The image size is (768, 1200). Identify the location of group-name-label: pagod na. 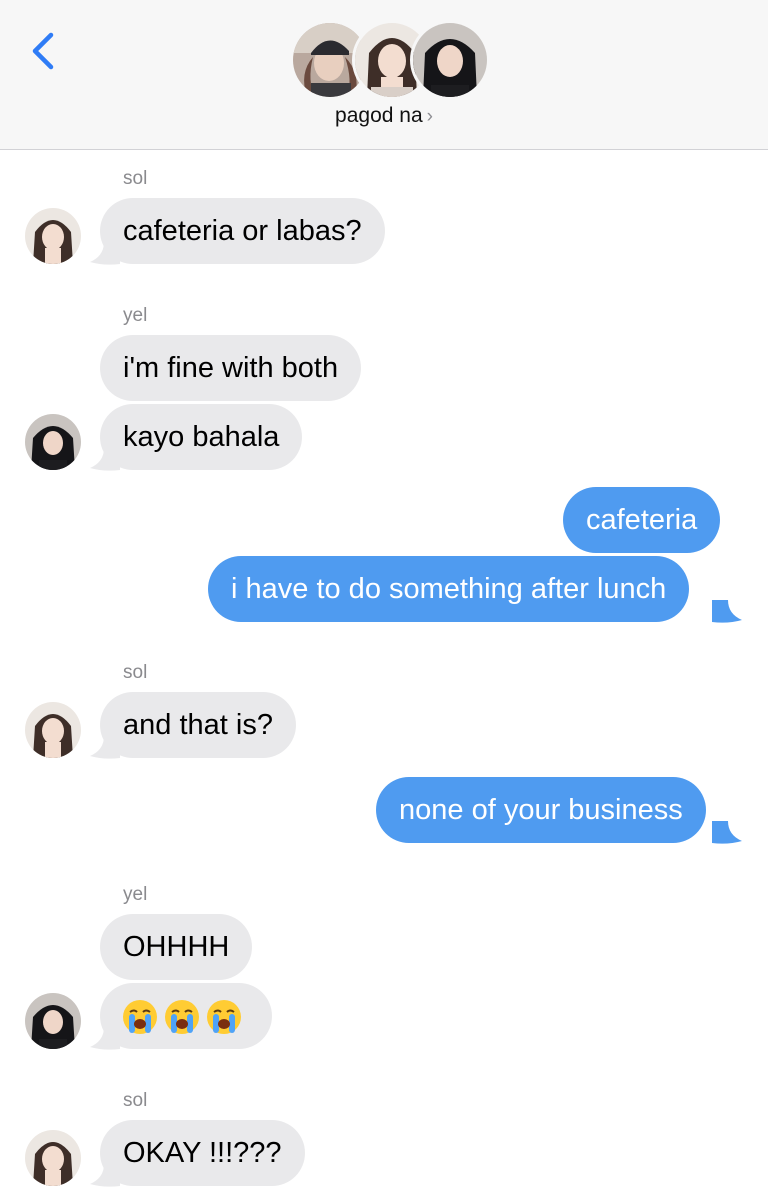
(379, 115).